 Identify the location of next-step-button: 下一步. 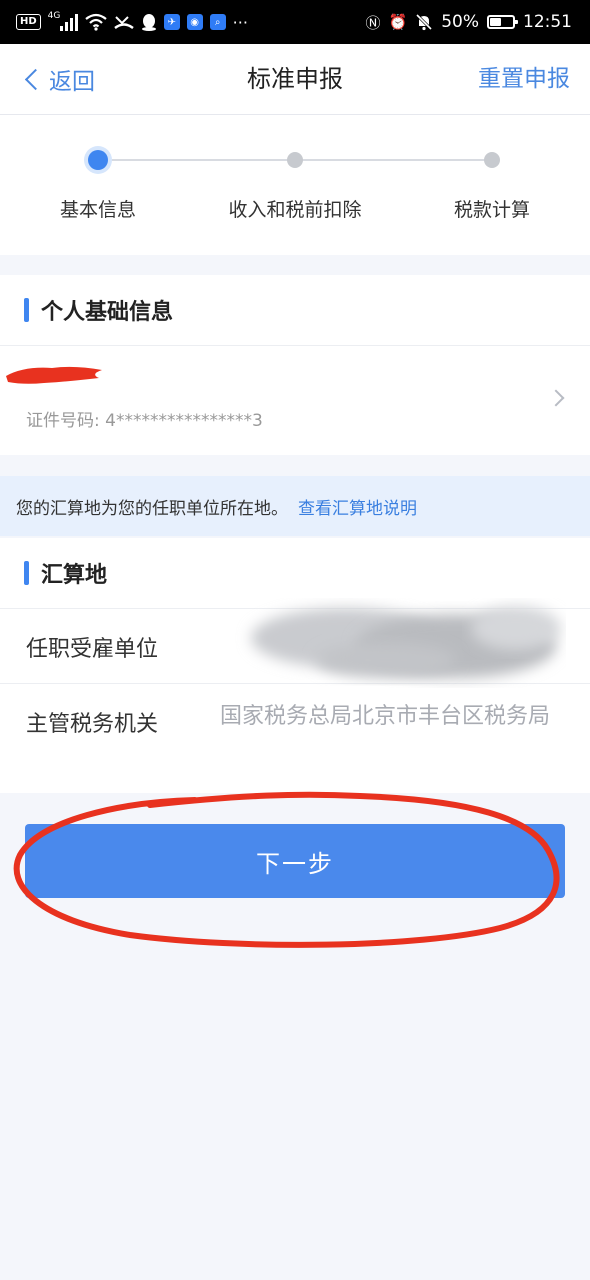
(295, 861).